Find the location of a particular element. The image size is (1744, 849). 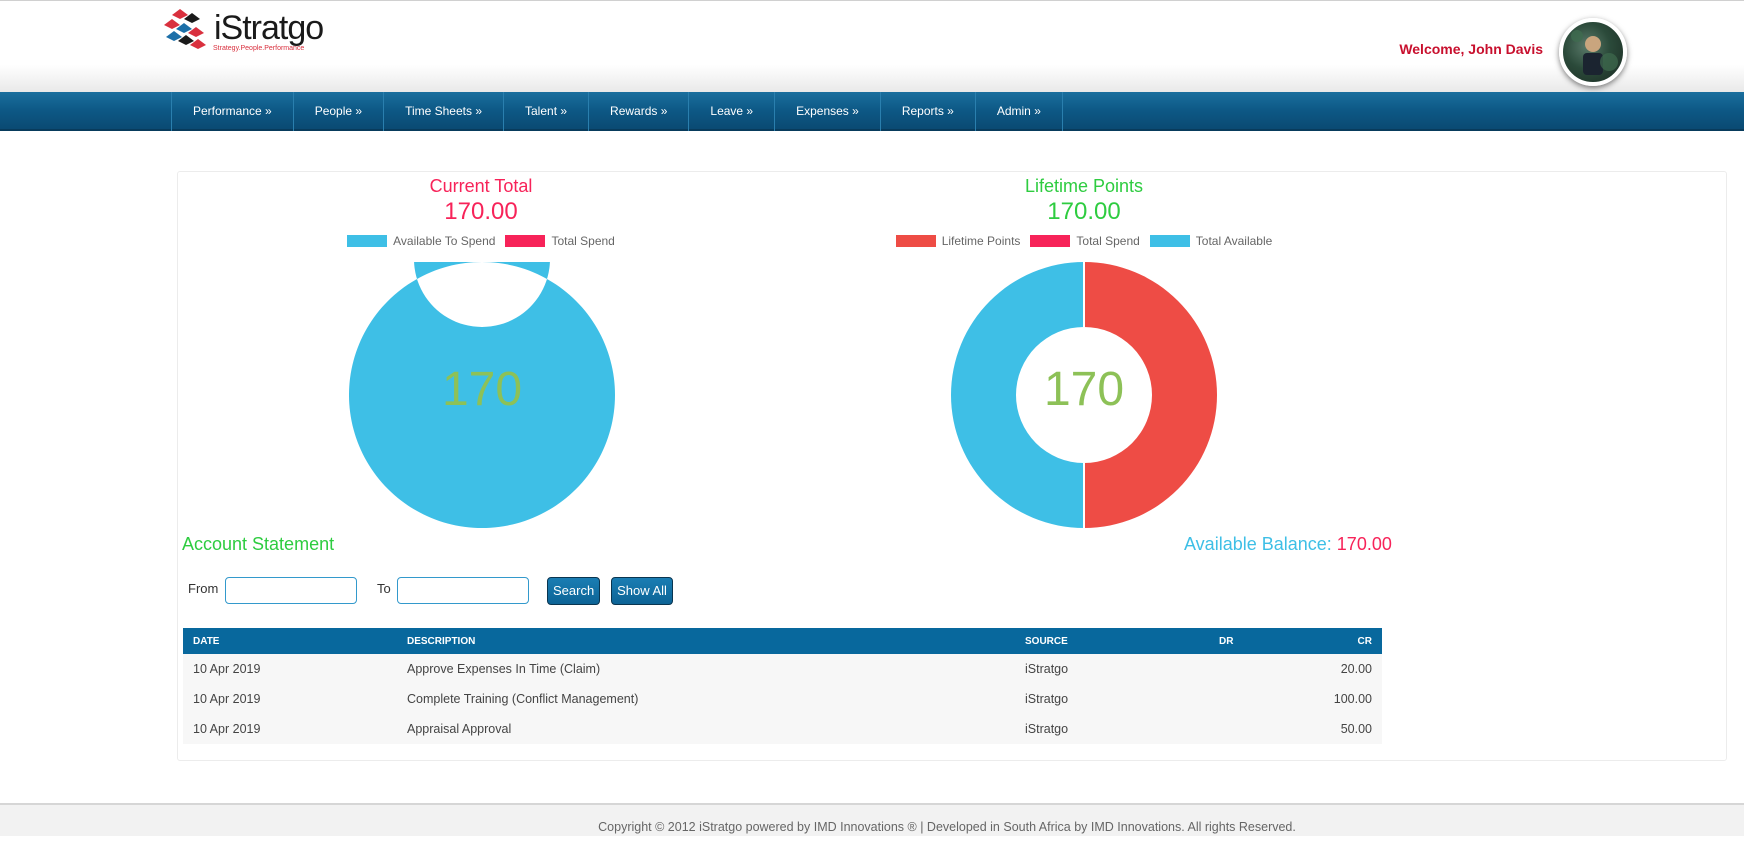

nav-item-expenses: Expenses » is located at coordinates (828, 111).